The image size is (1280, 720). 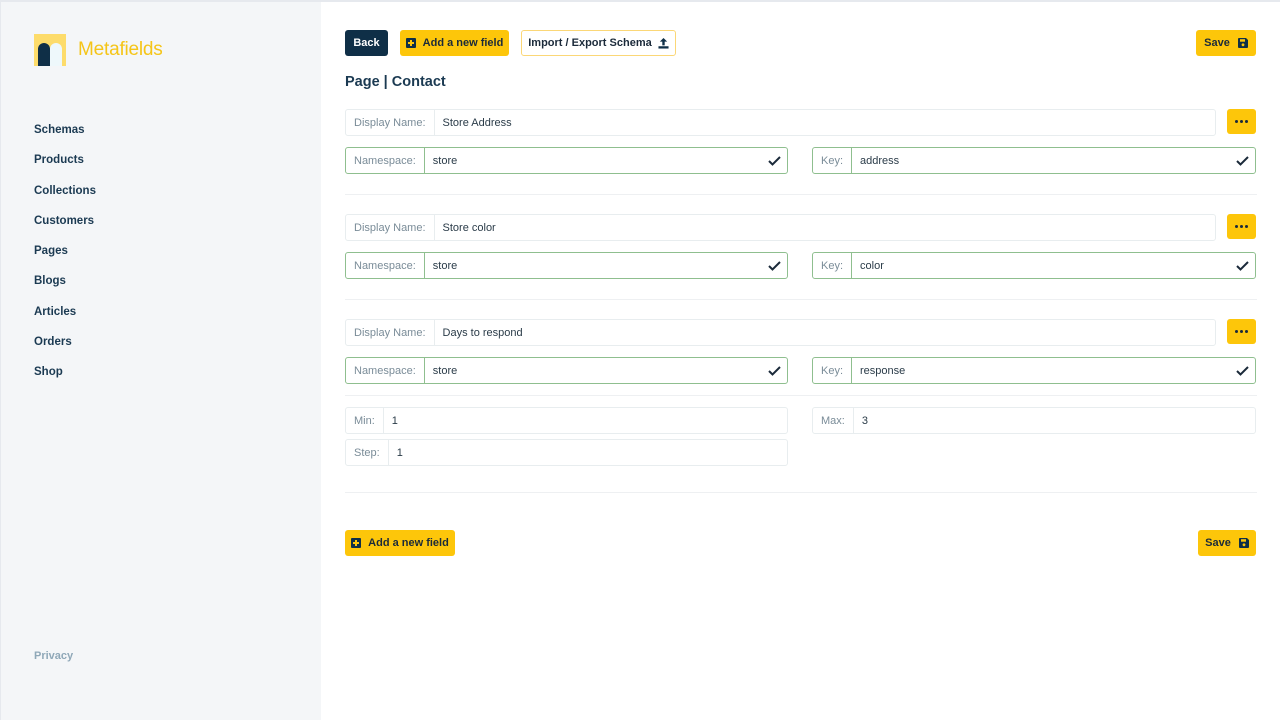 What do you see at coordinates (663, 43) in the screenshot?
I see `upload-icon` at bounding box center [663, 43].